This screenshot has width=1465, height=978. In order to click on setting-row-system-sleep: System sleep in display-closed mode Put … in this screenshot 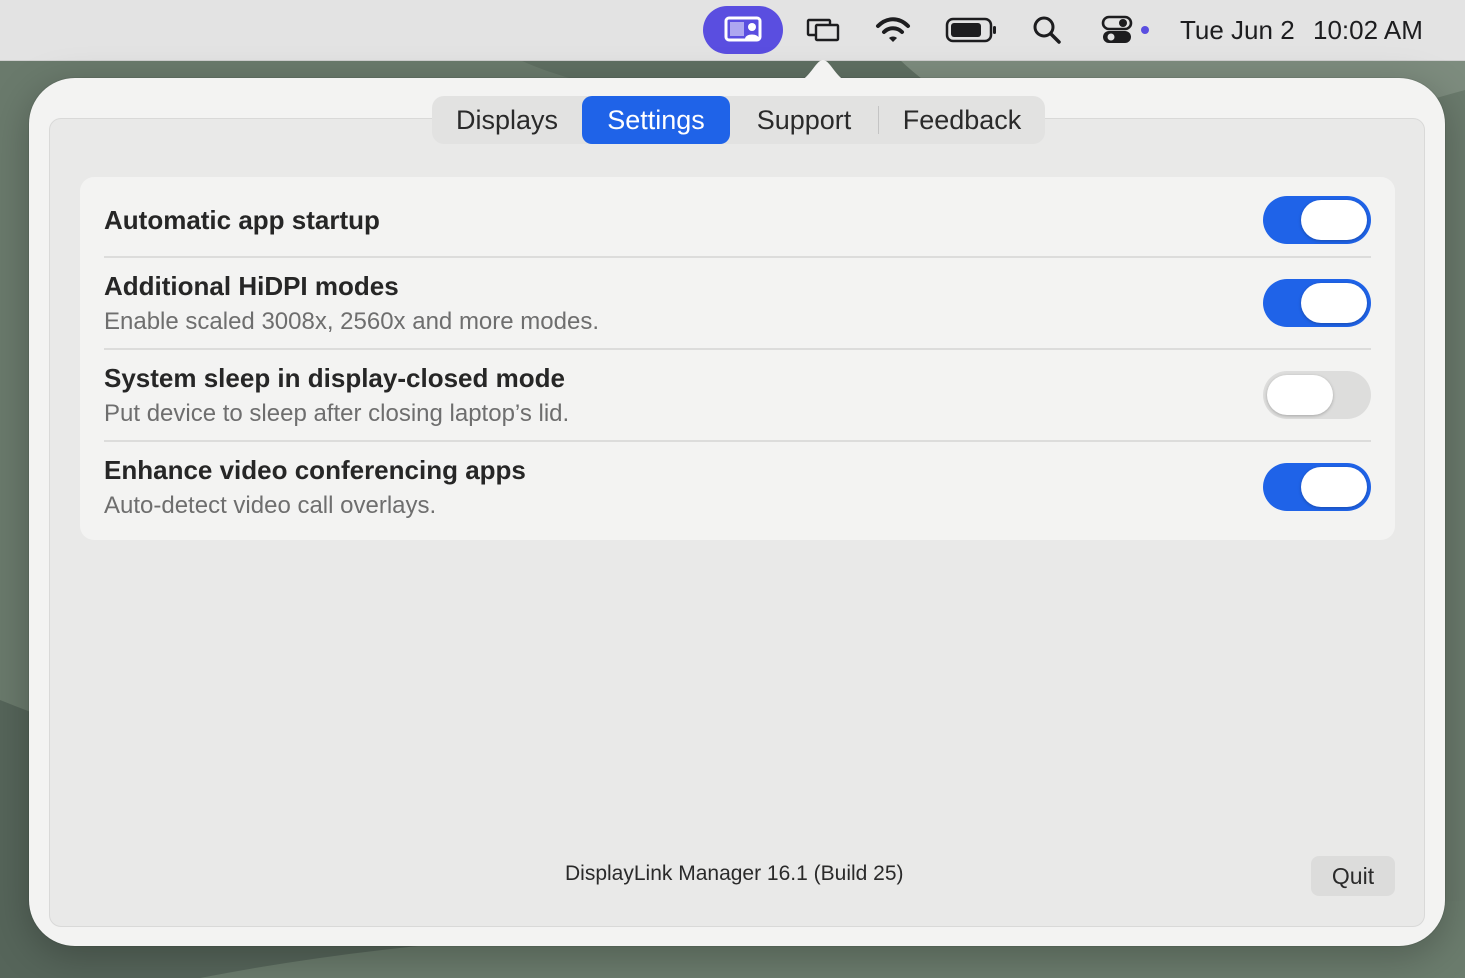, I will do `click(737, 395)`.